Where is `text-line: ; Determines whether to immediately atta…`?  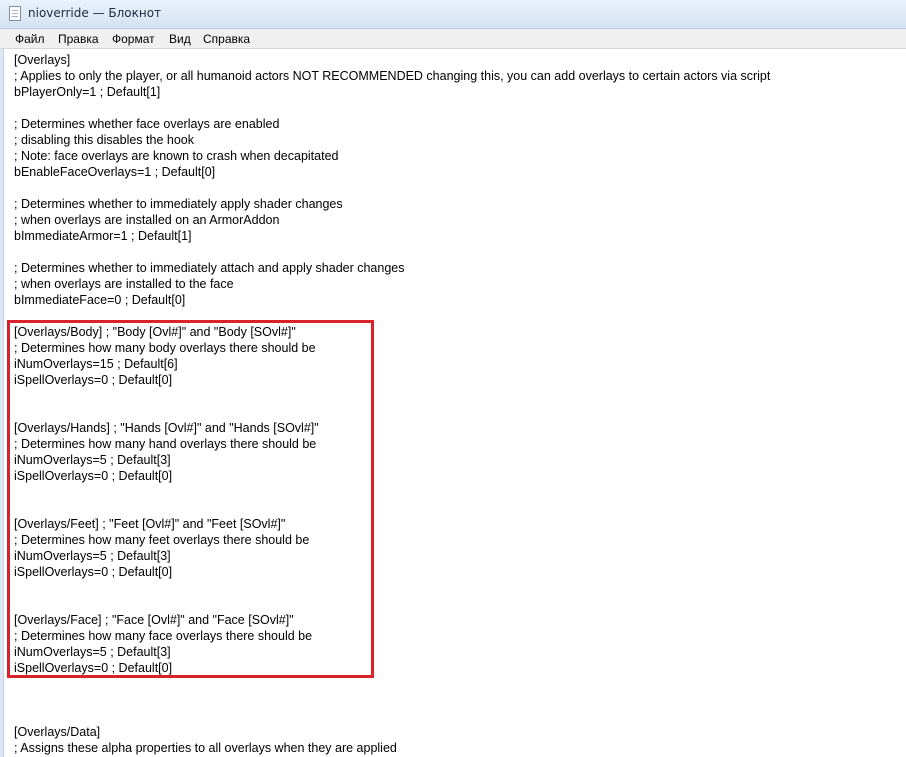 text-line: ; Determines whether to immediately atta… is located at coordinates (209, 268).